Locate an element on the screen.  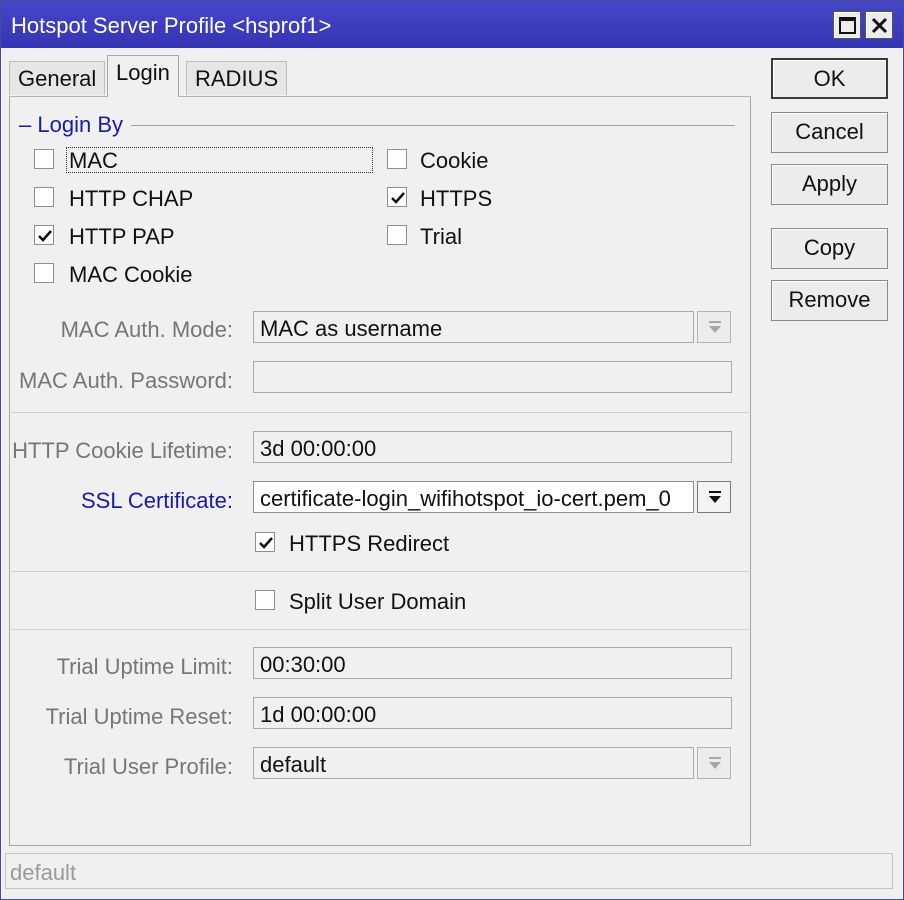
tab-general-label: General is located at coordinates (57, 78).